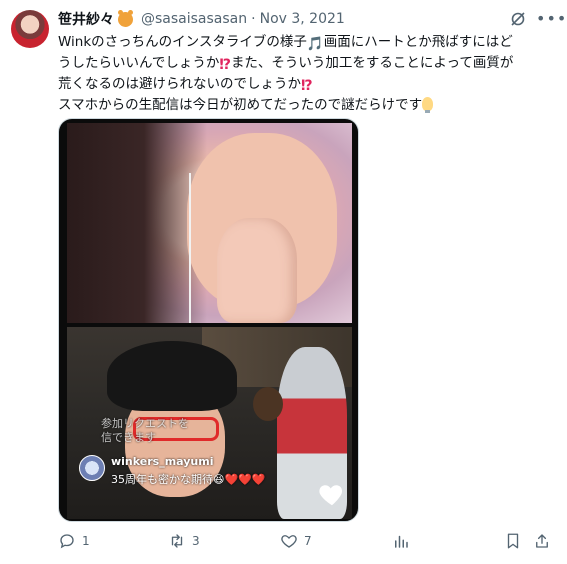 The width and height of the screenshot is (567, 564). I want to click on lightbulb-emoji-icon, so click(428, 105).